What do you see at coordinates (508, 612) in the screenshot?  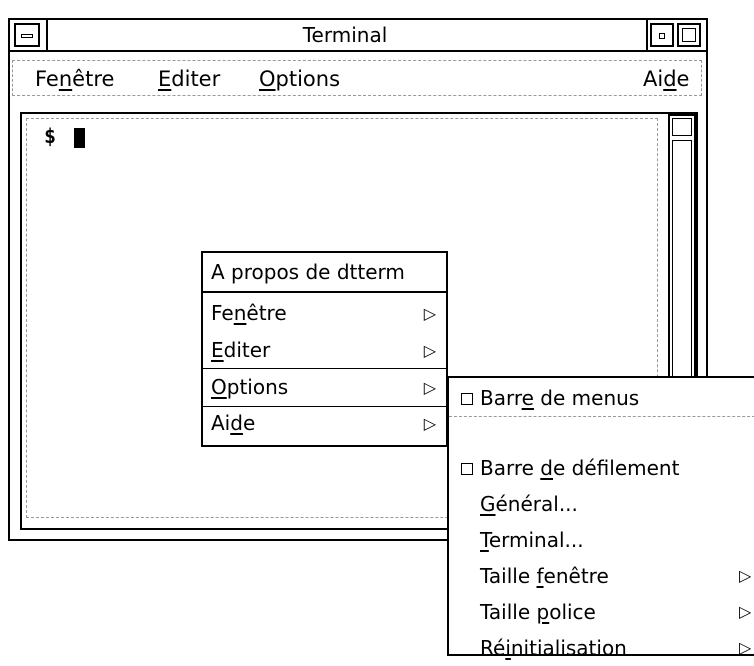 I see `submenu-taille-police-pre: Taille` at bounding box center [508, 612].